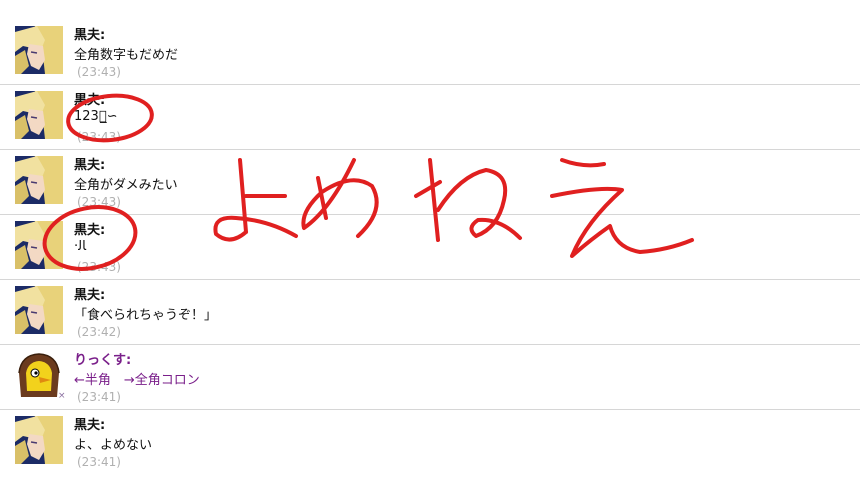 This screenshot has height=480, width=860. I want to click on message-text: ←半角 →全角コロン, so click(137, 380).